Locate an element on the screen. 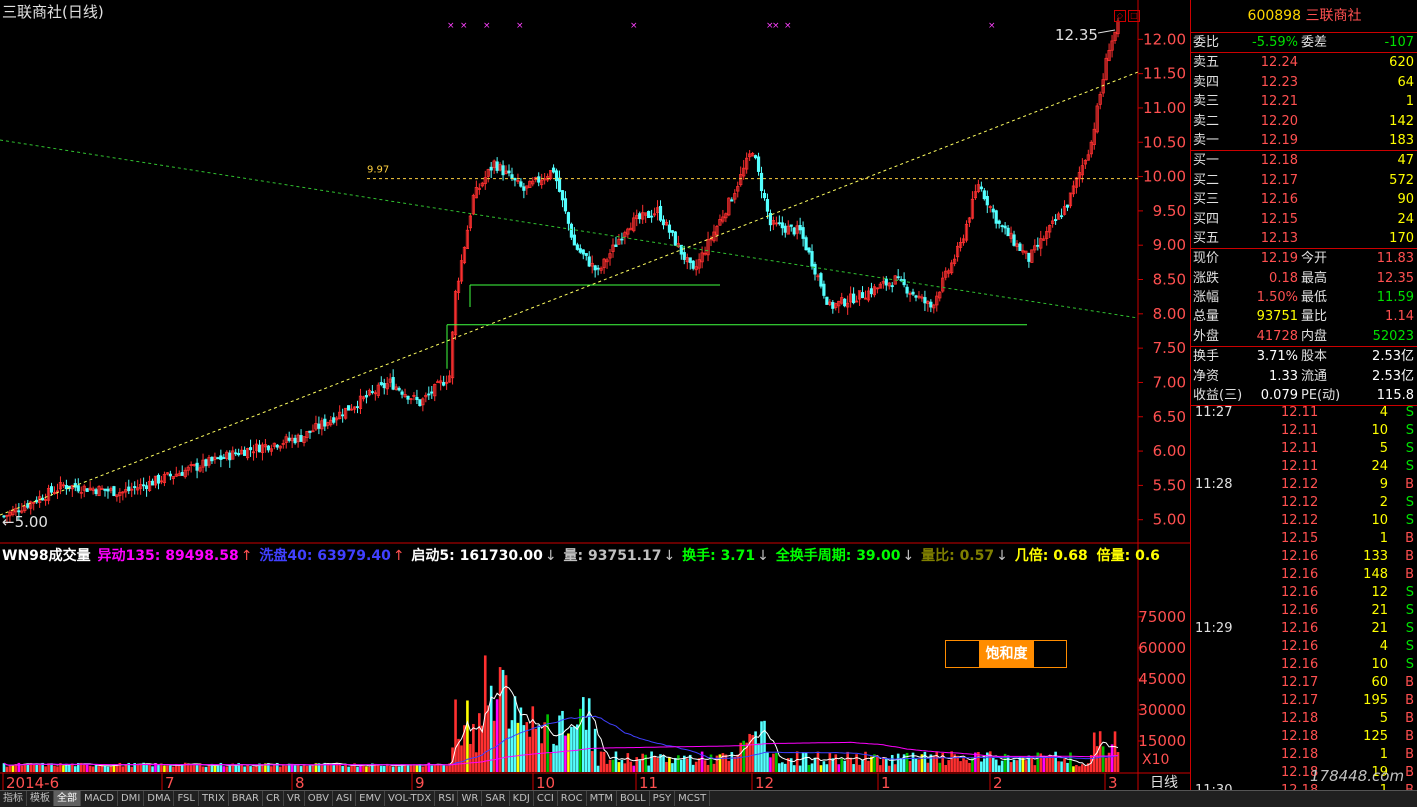 This screenshot has height=807, width=1417. sell-price: 12.21 is located at coordinates (1279, 102).